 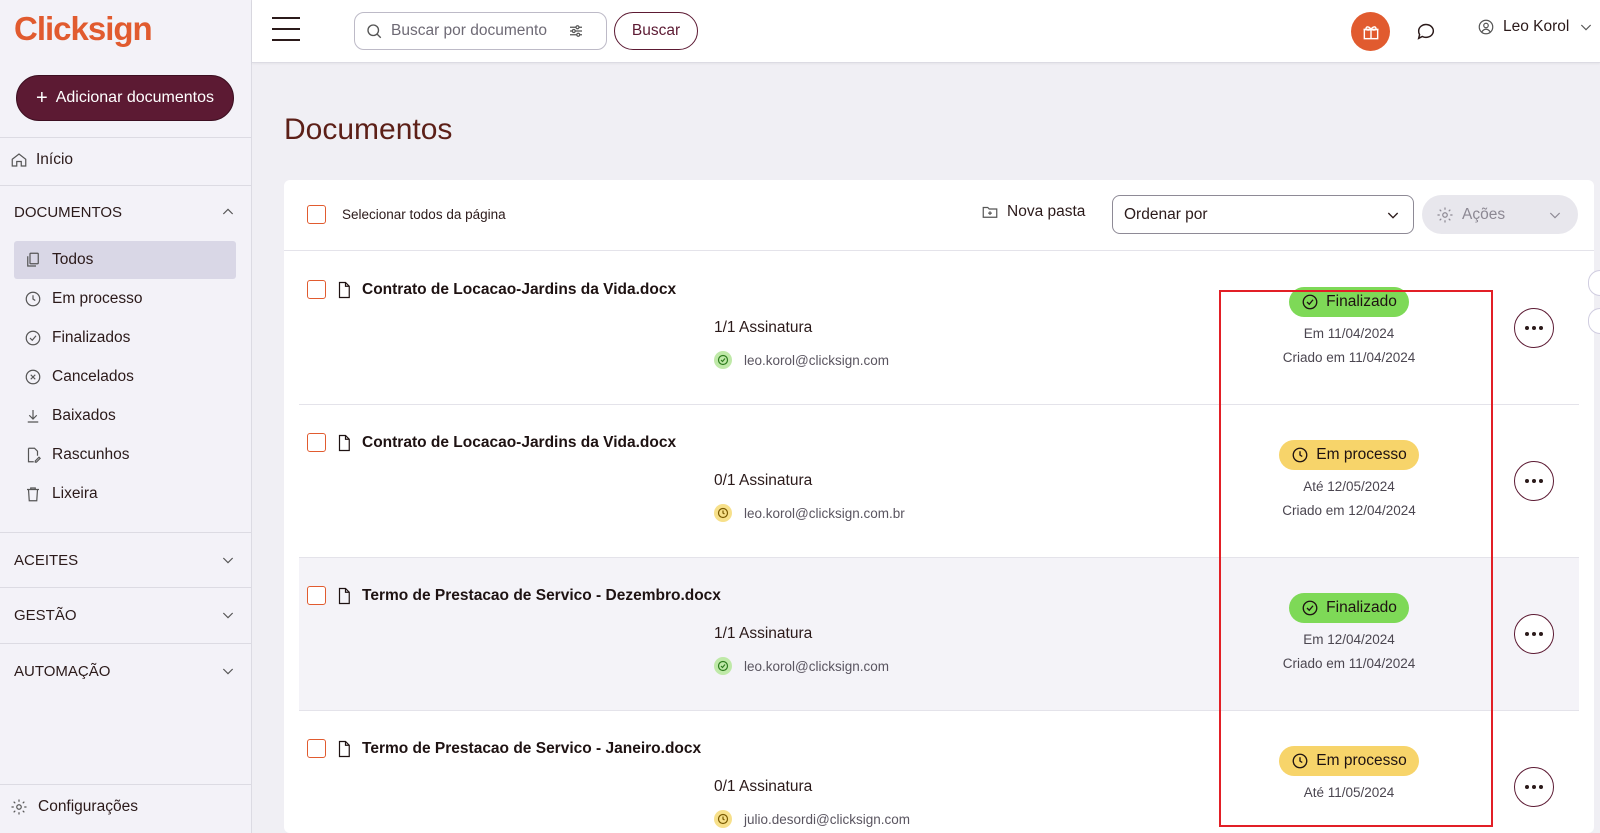 I want to click on topbar: Buscar Leo Korol, so click(x=926, y=31).